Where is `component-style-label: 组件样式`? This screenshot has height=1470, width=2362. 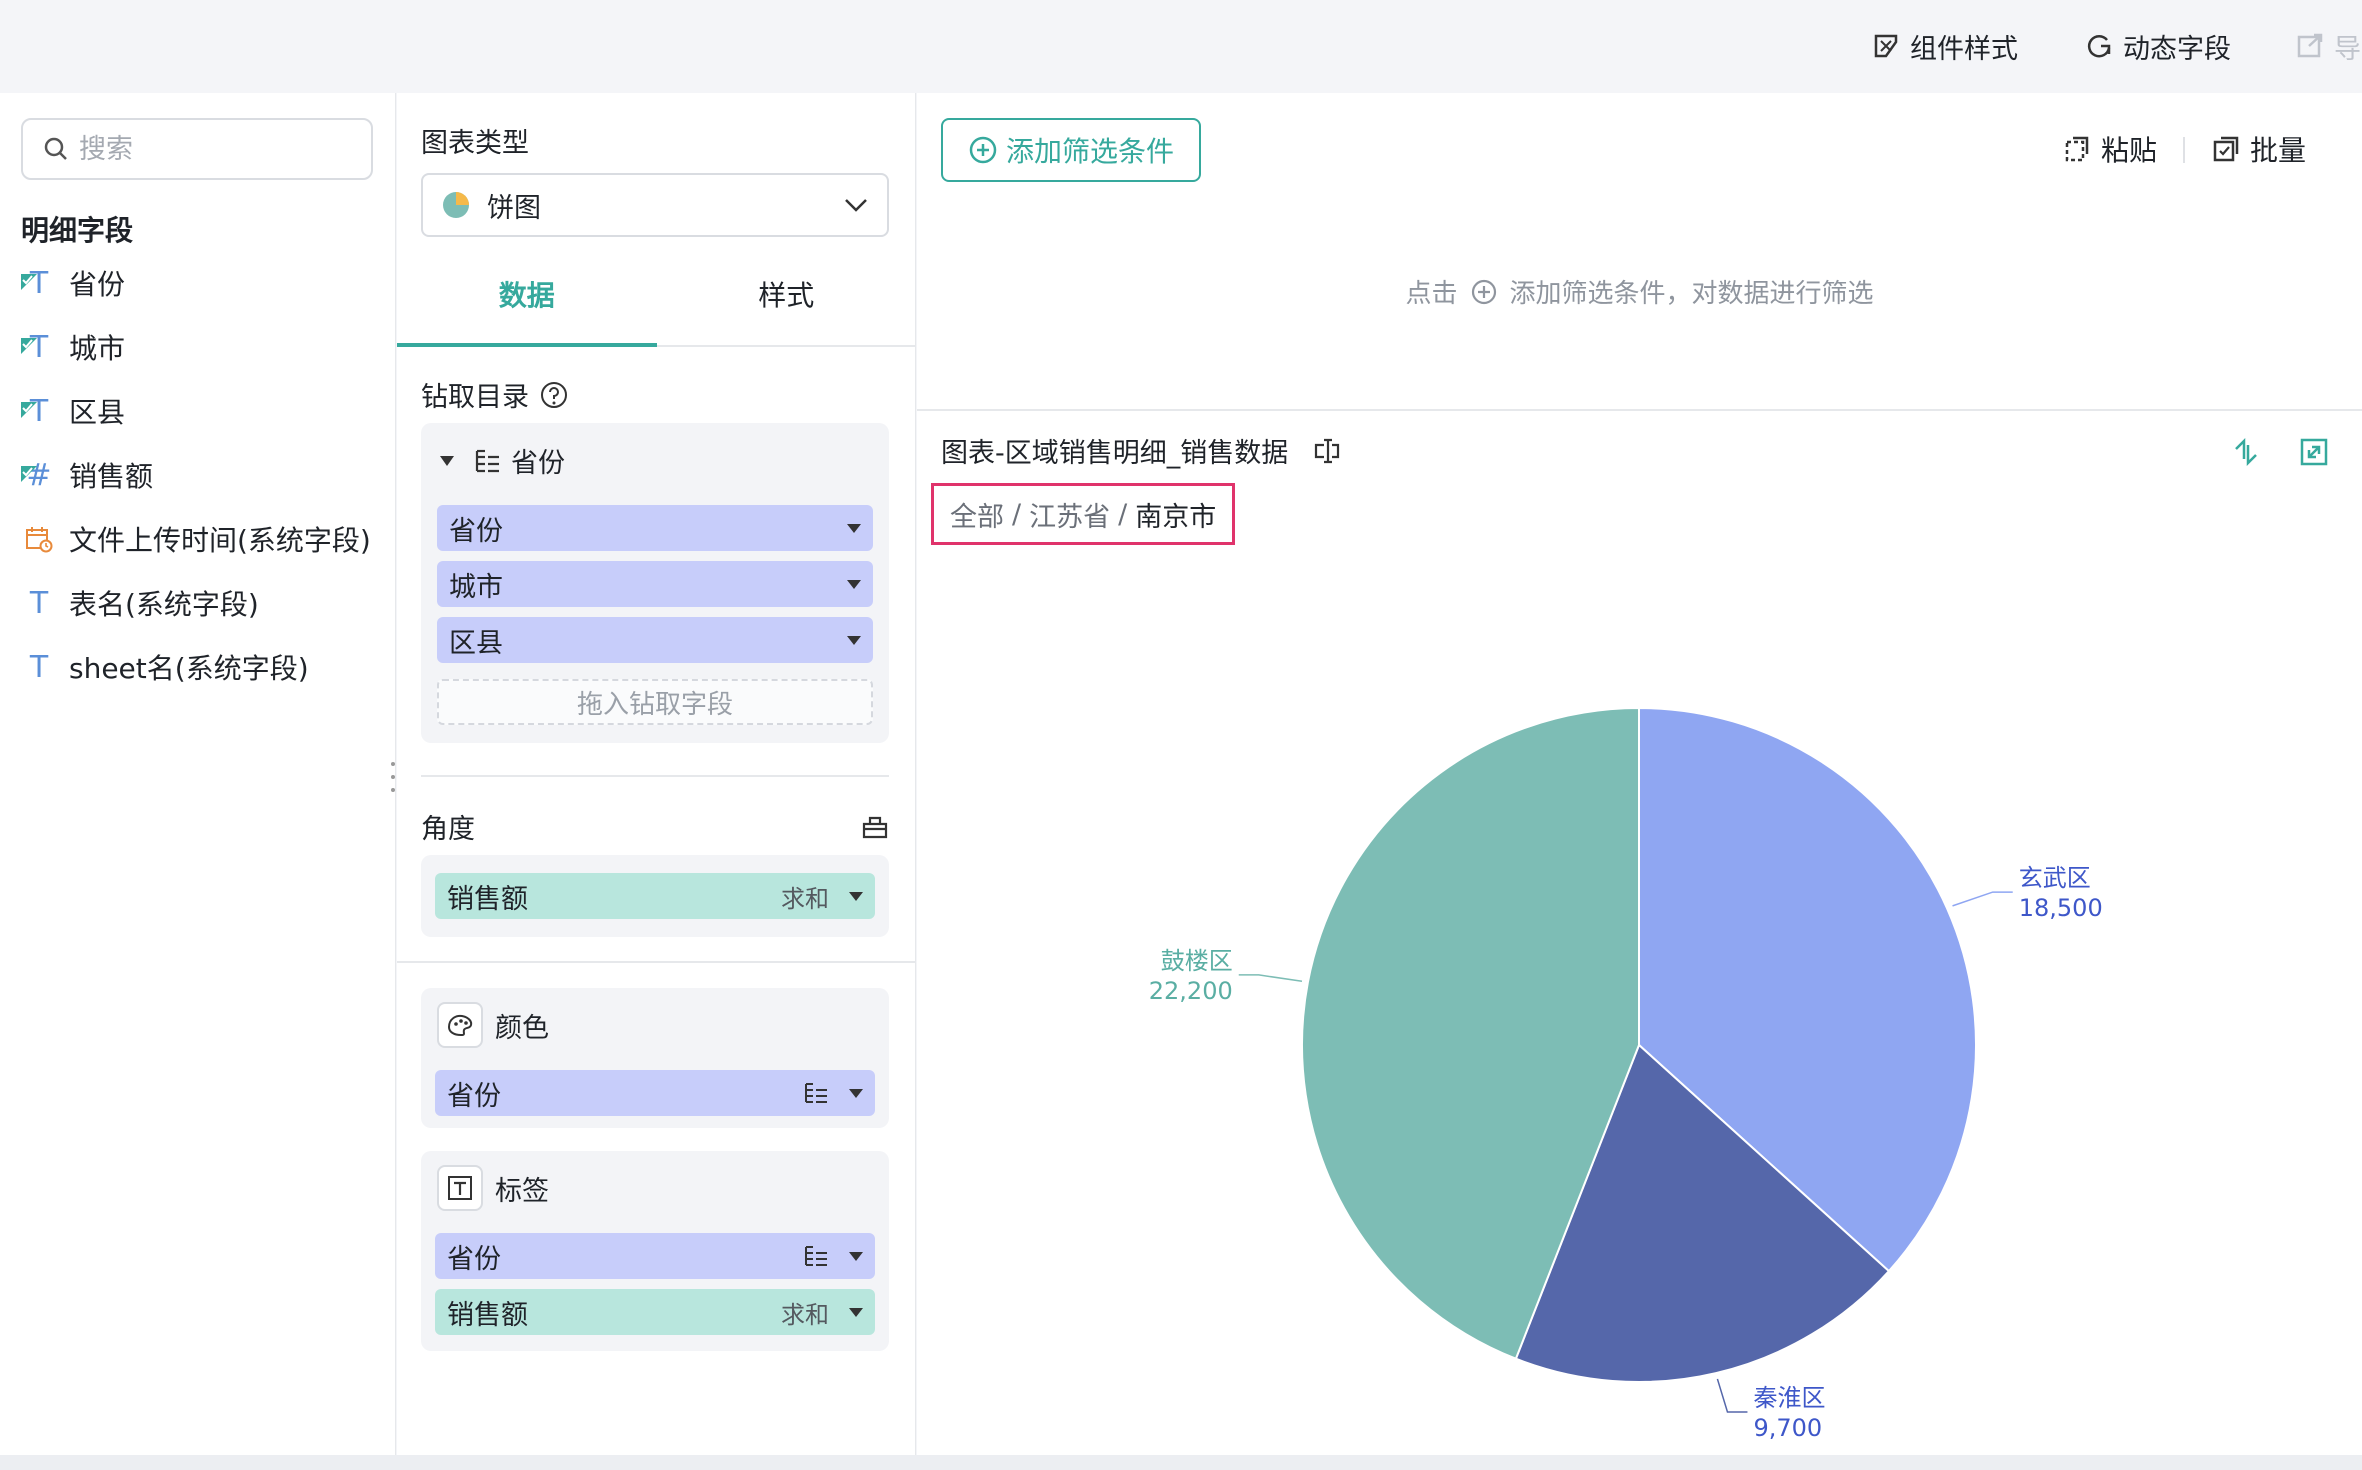
component-style-label: 组件样式 is located at coordinates (1964, 49).